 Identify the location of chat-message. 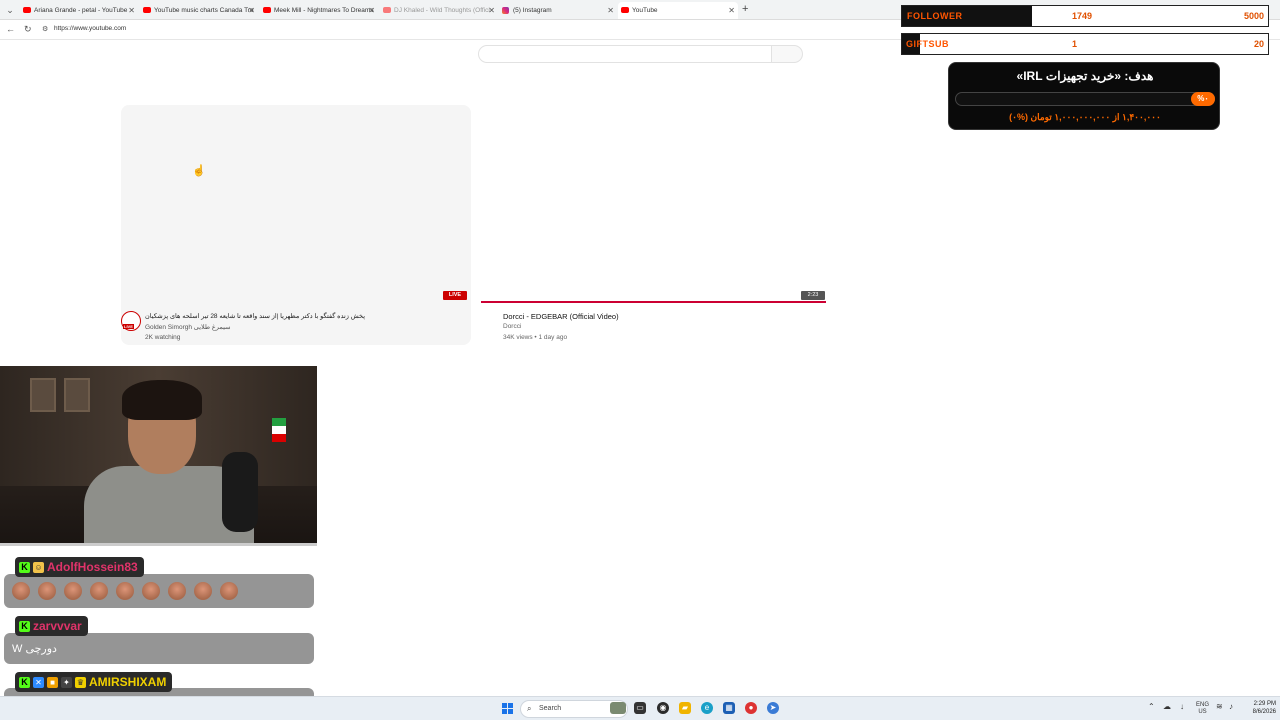
(159, 591).